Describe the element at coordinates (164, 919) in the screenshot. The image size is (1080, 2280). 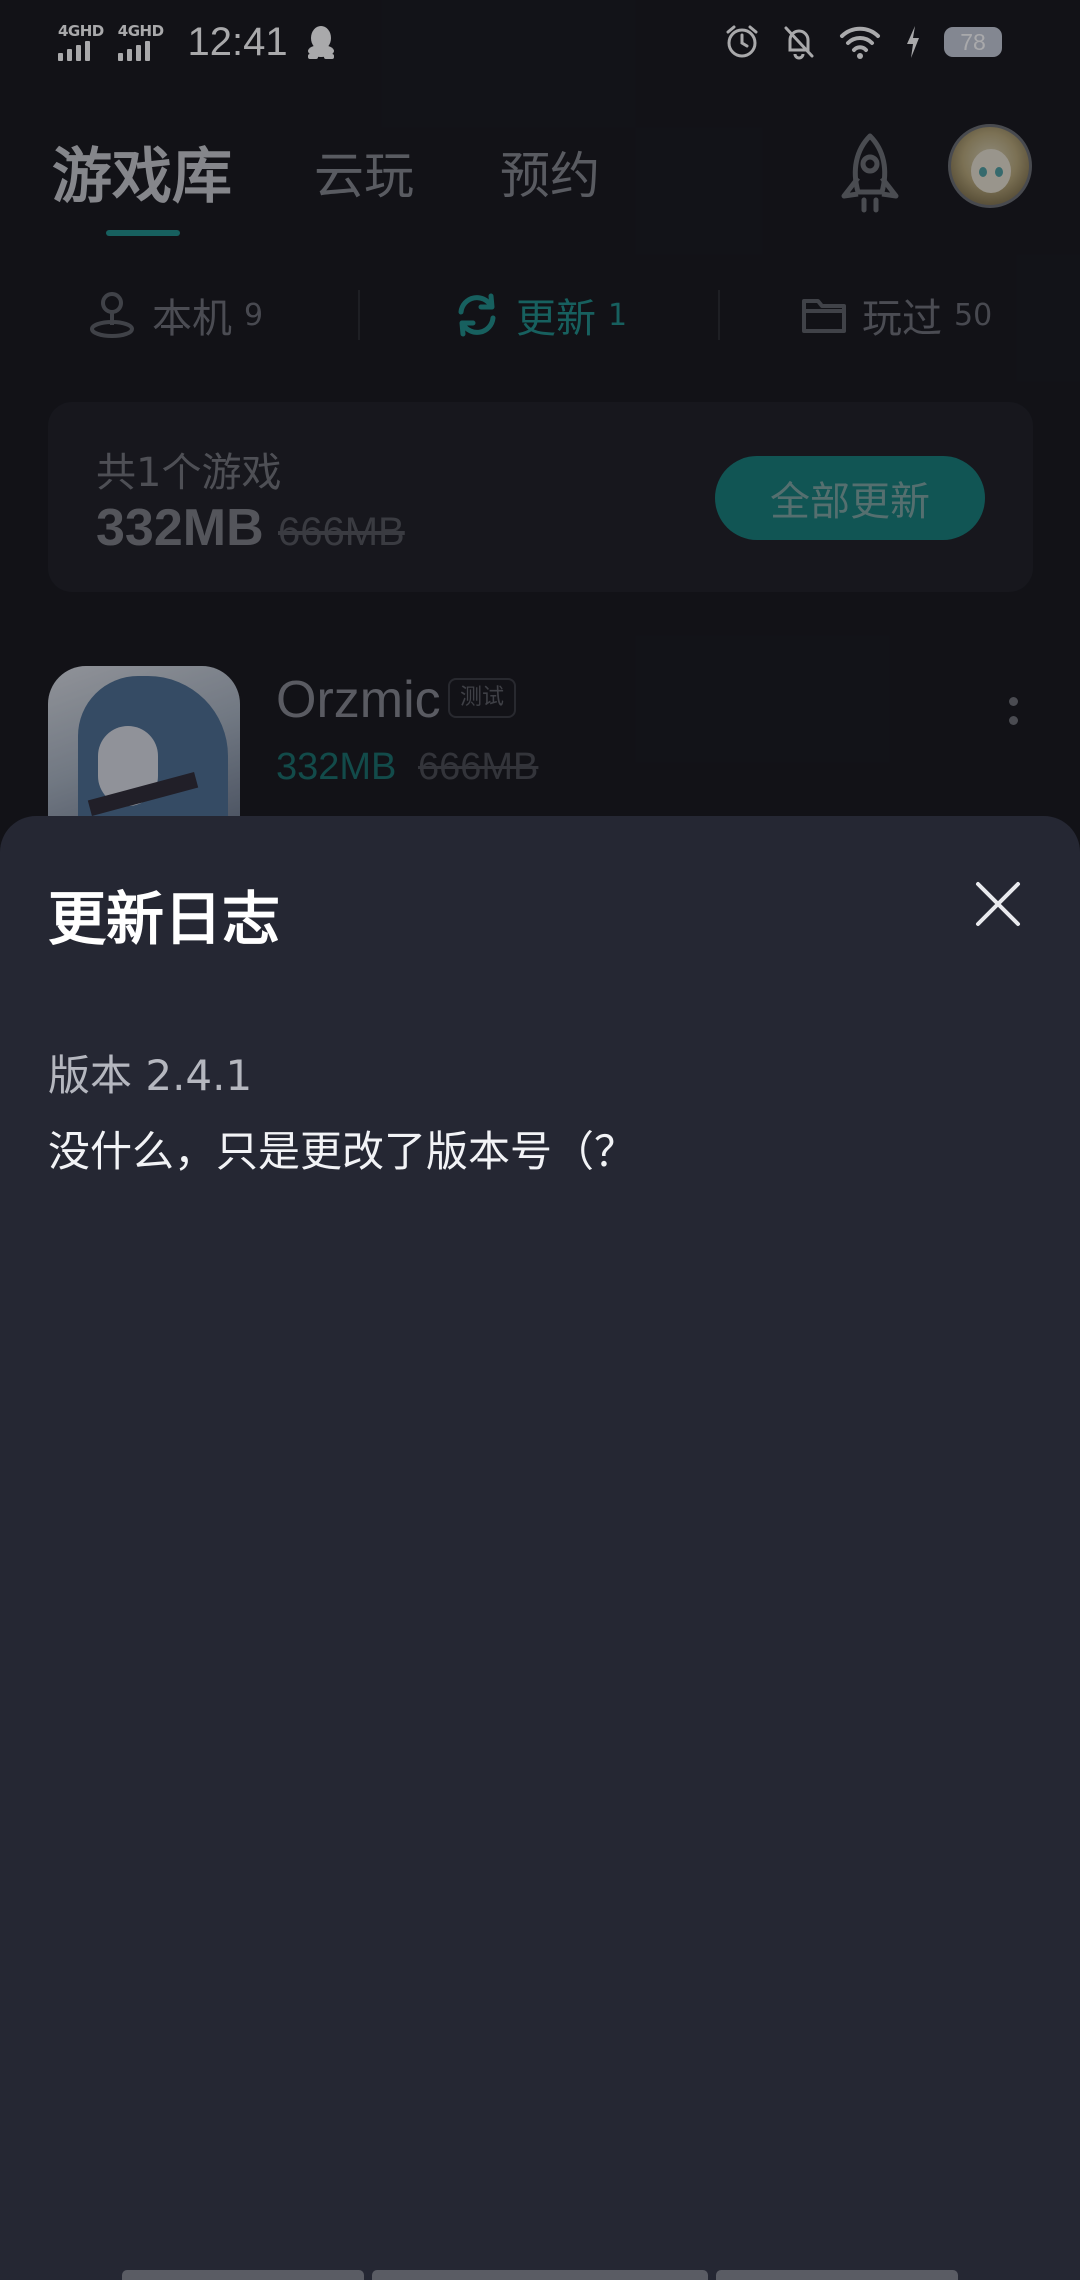
I see `sheet-title: 更新日志` at that location.